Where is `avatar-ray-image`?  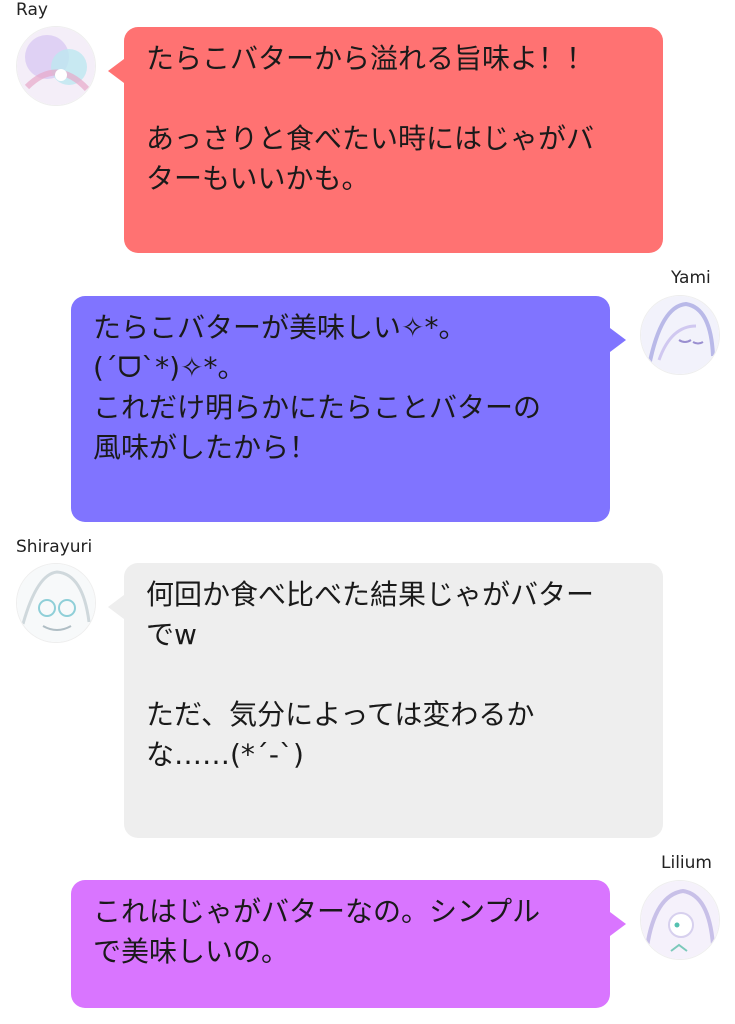
avatar-ray-image is located at coordinates (56, 66).